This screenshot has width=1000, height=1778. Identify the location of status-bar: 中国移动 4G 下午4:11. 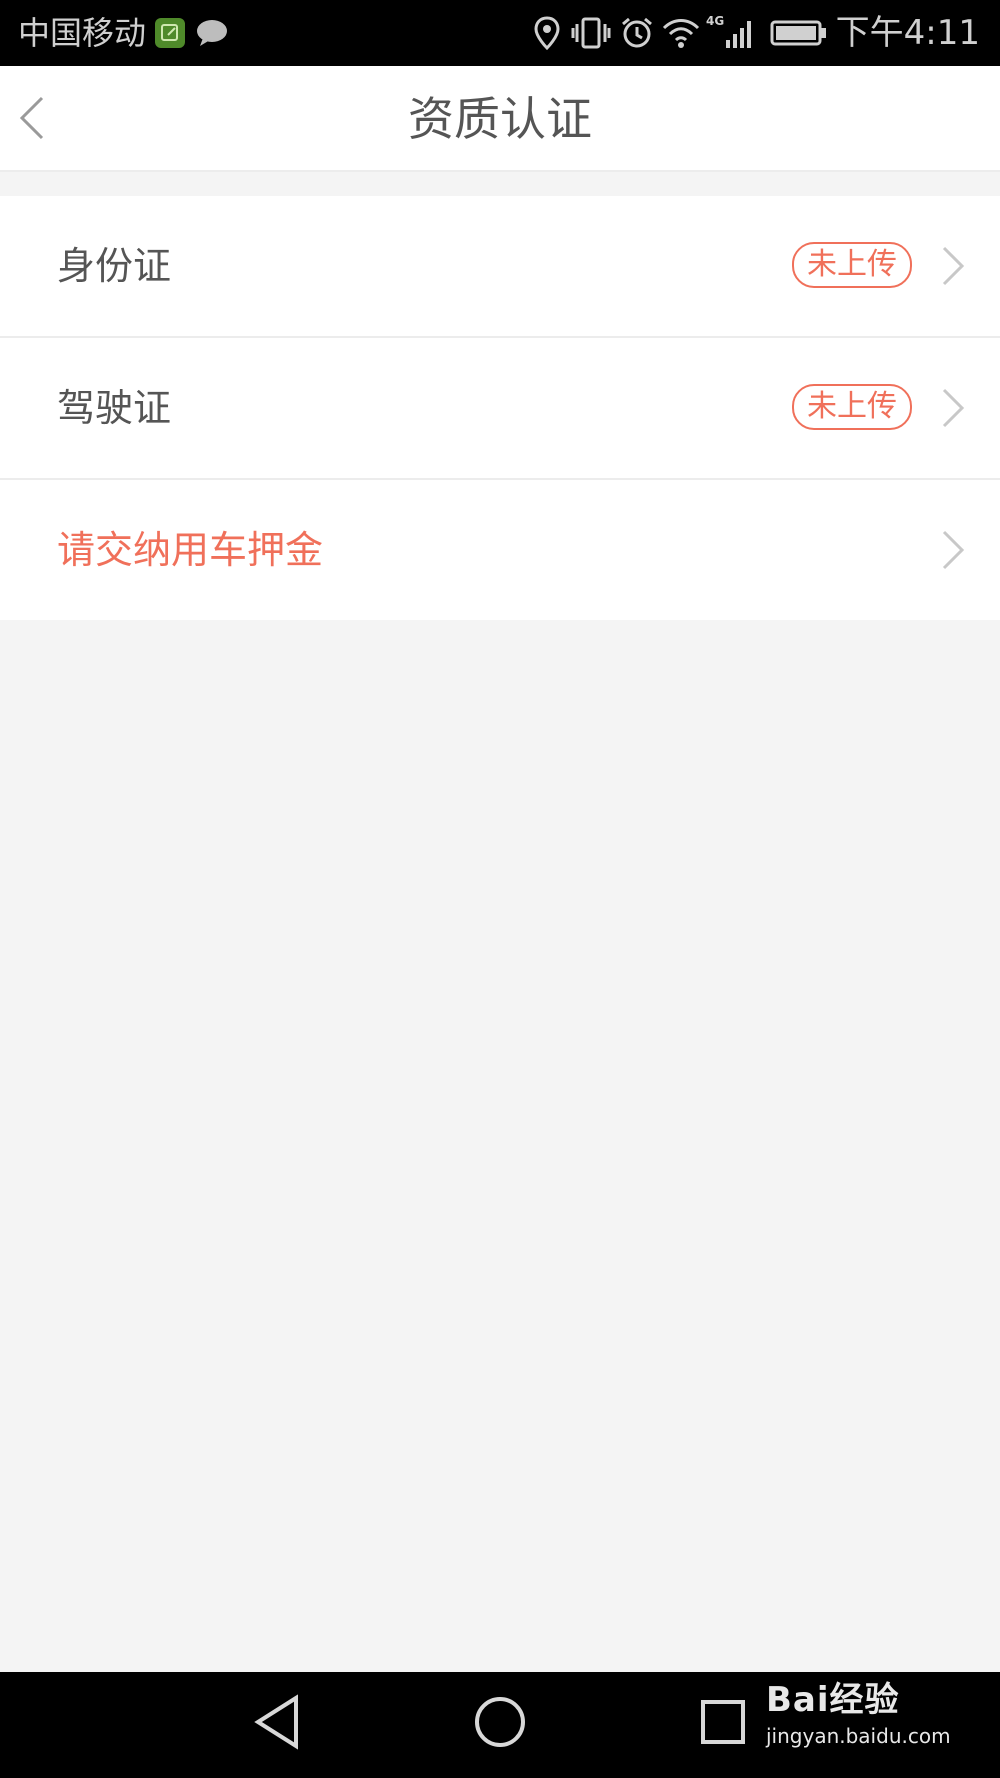
(500, 33).